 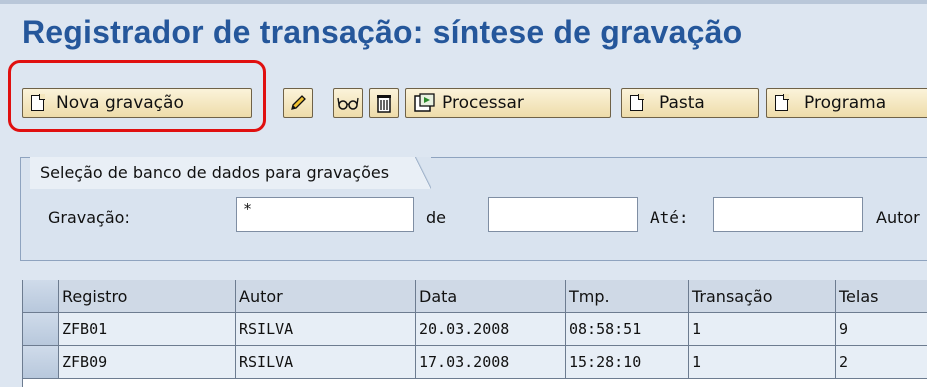 What do you see at coordinates (89, 217) in the screenshot?
I see `recording-label: Gravação:` at bounding box center [89, 217].